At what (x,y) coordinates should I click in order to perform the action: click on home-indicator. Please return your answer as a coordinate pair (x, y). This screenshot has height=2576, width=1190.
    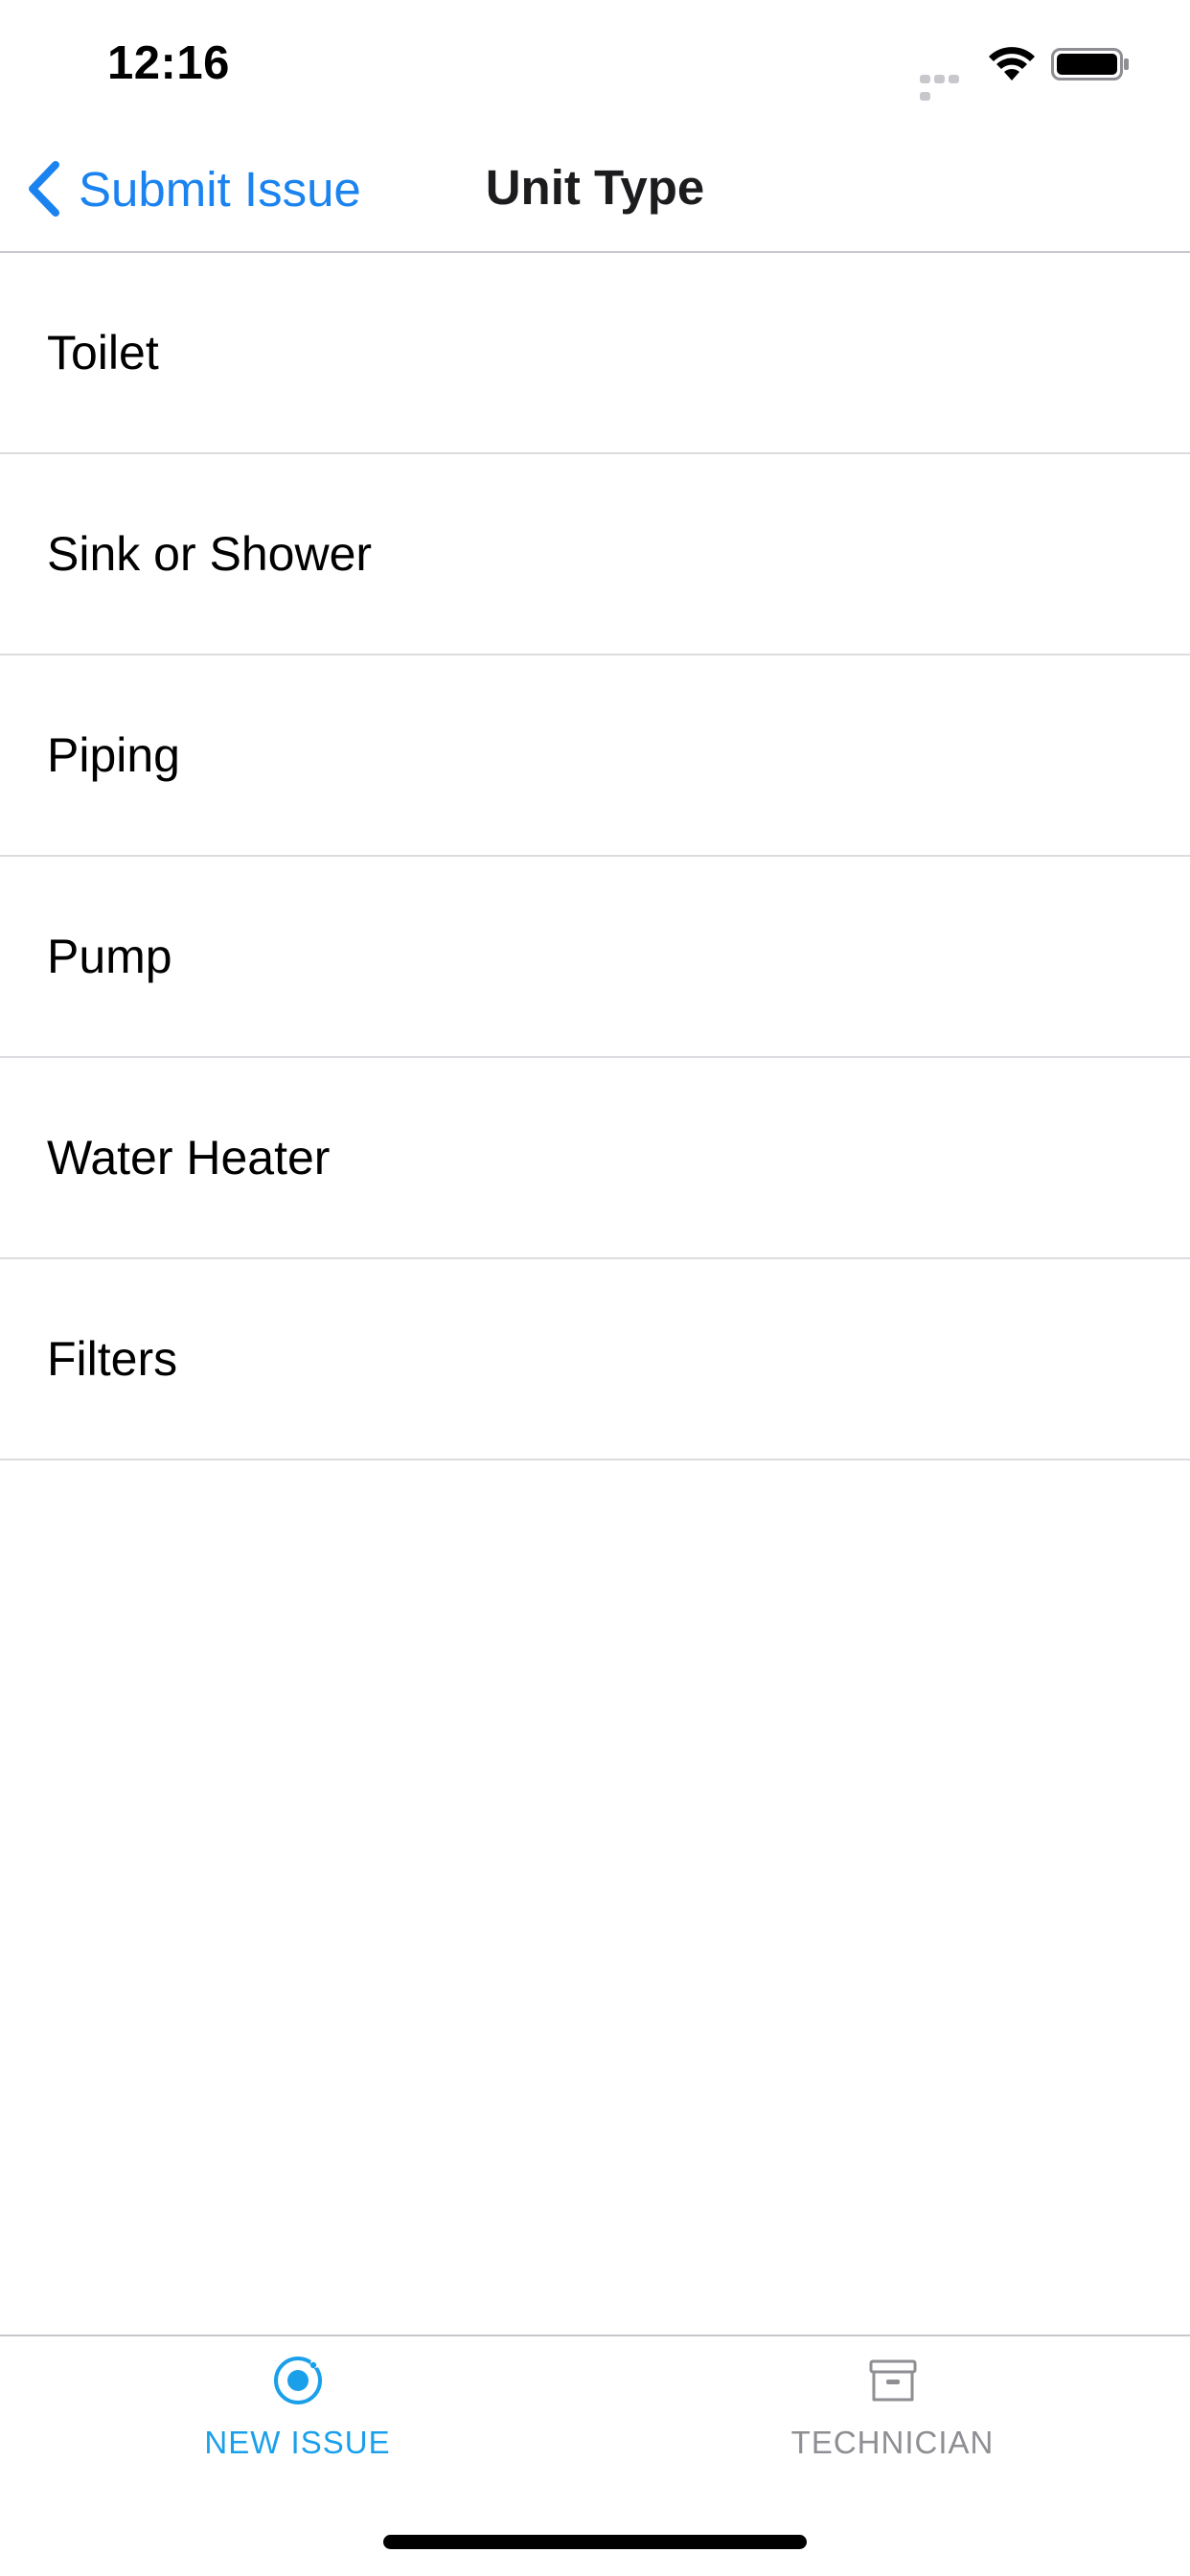
    Looking at the image, I should click on (595, 2542).